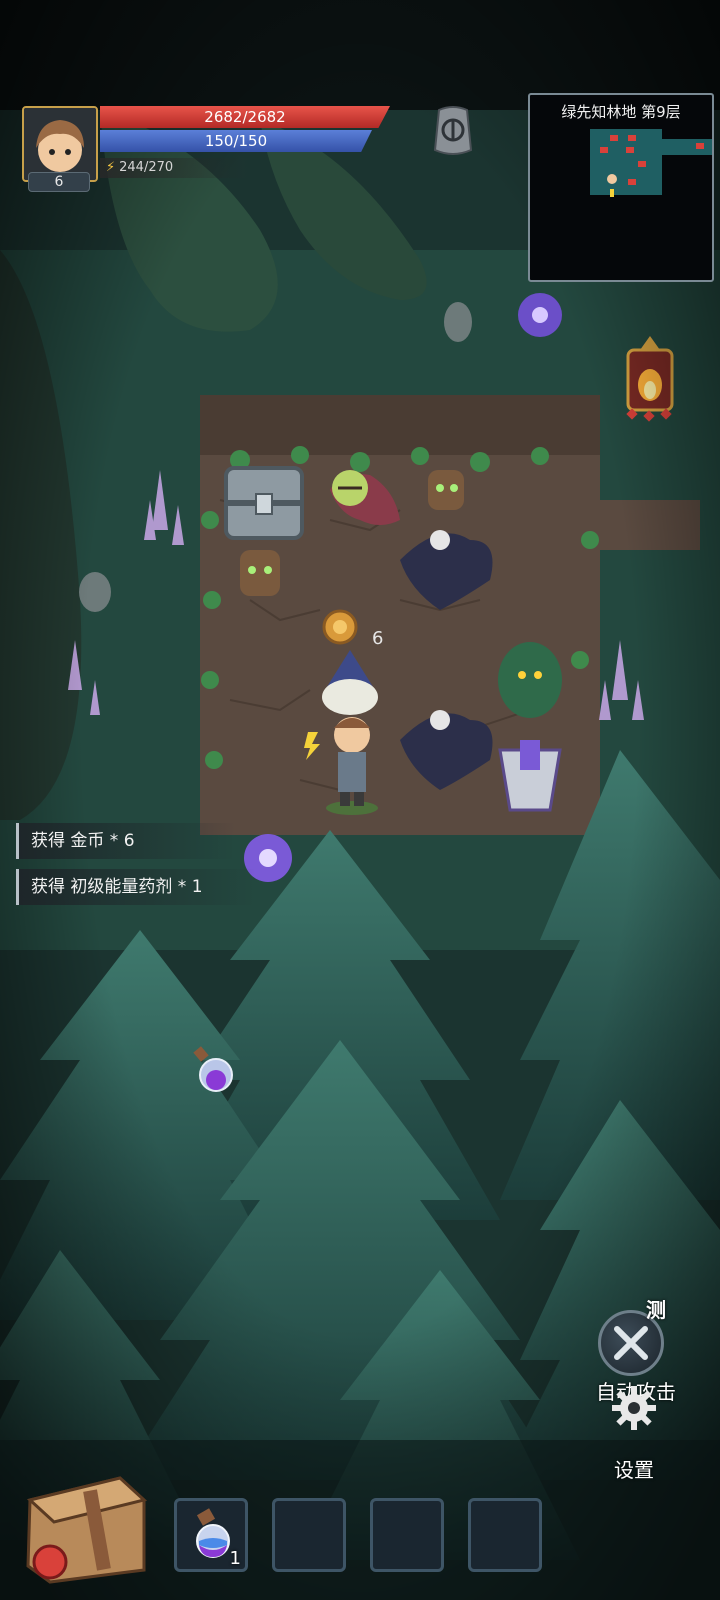  I want to click on slot-count: 1, so click(235, 1558).